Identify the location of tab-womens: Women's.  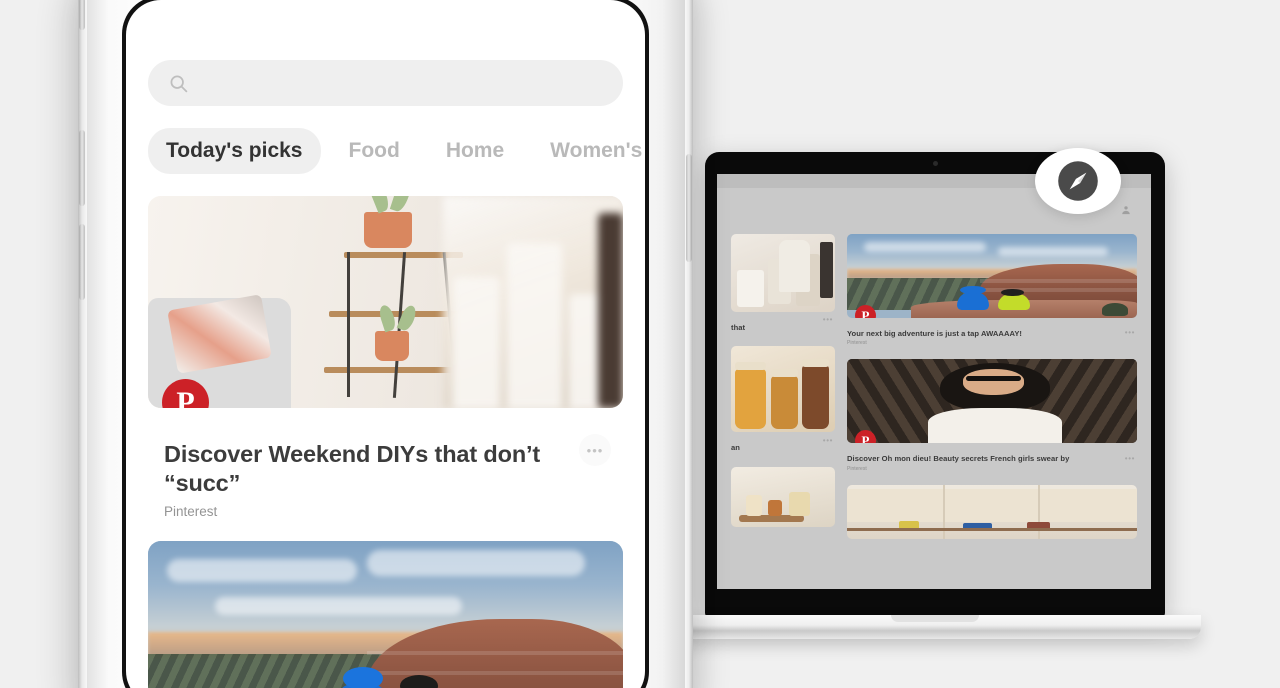
(588, 151).